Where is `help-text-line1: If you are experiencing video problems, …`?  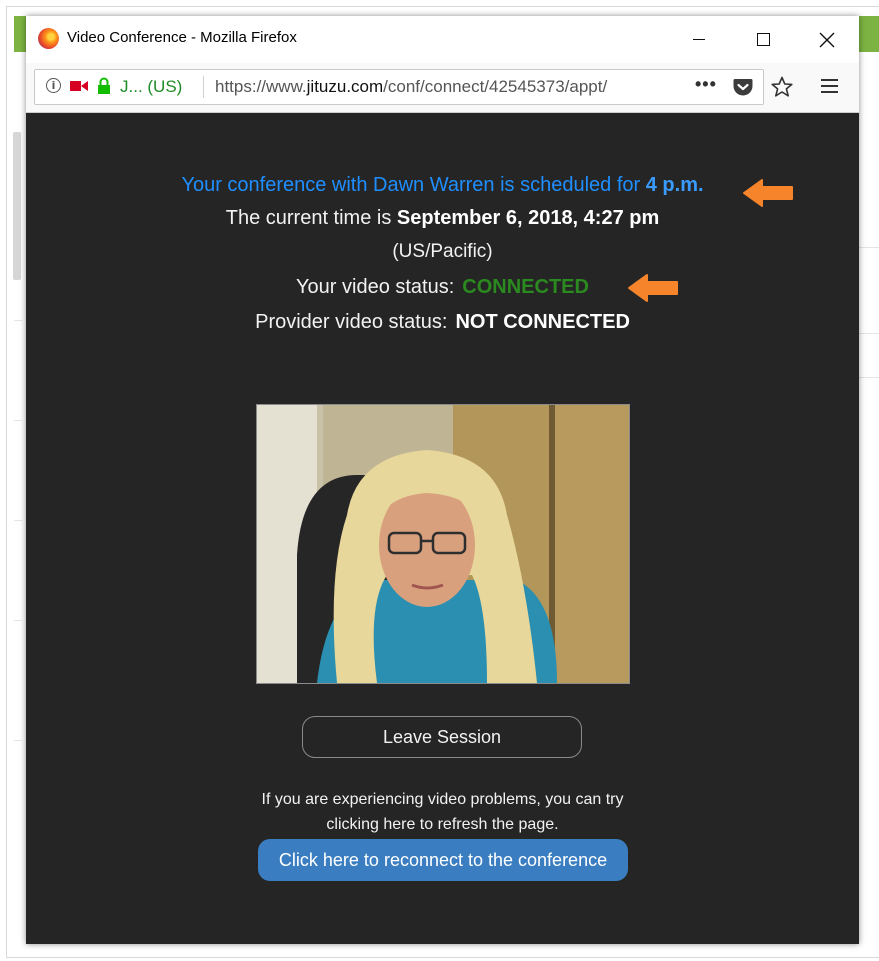 help-text-line1: If you are experiencing video problems, … is located at coordinates (442, 799).